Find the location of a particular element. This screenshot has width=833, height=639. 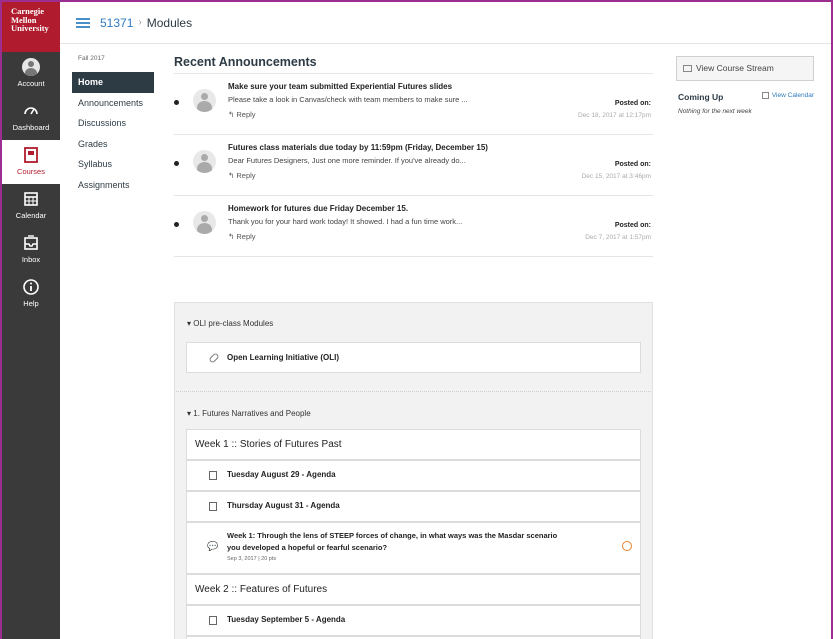

courses-icon is located at coordinates (31, 155).